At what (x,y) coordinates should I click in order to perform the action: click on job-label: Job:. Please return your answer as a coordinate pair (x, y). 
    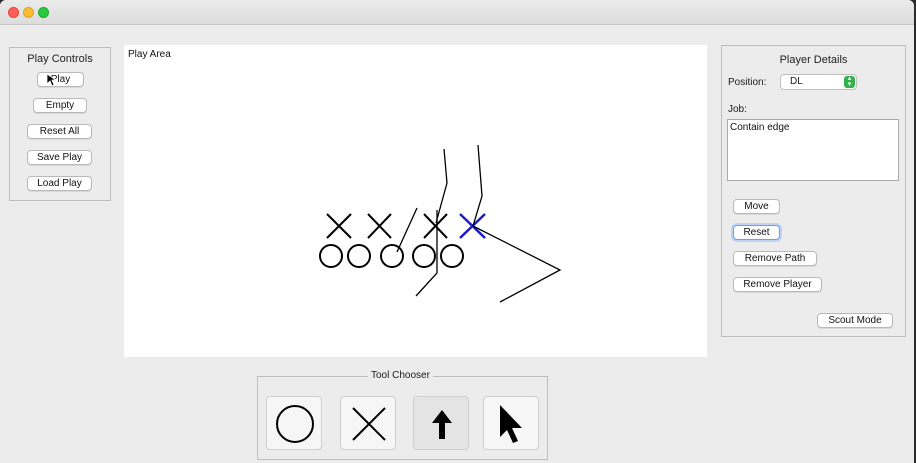
    Looking at the image, I should click on (737, 109).